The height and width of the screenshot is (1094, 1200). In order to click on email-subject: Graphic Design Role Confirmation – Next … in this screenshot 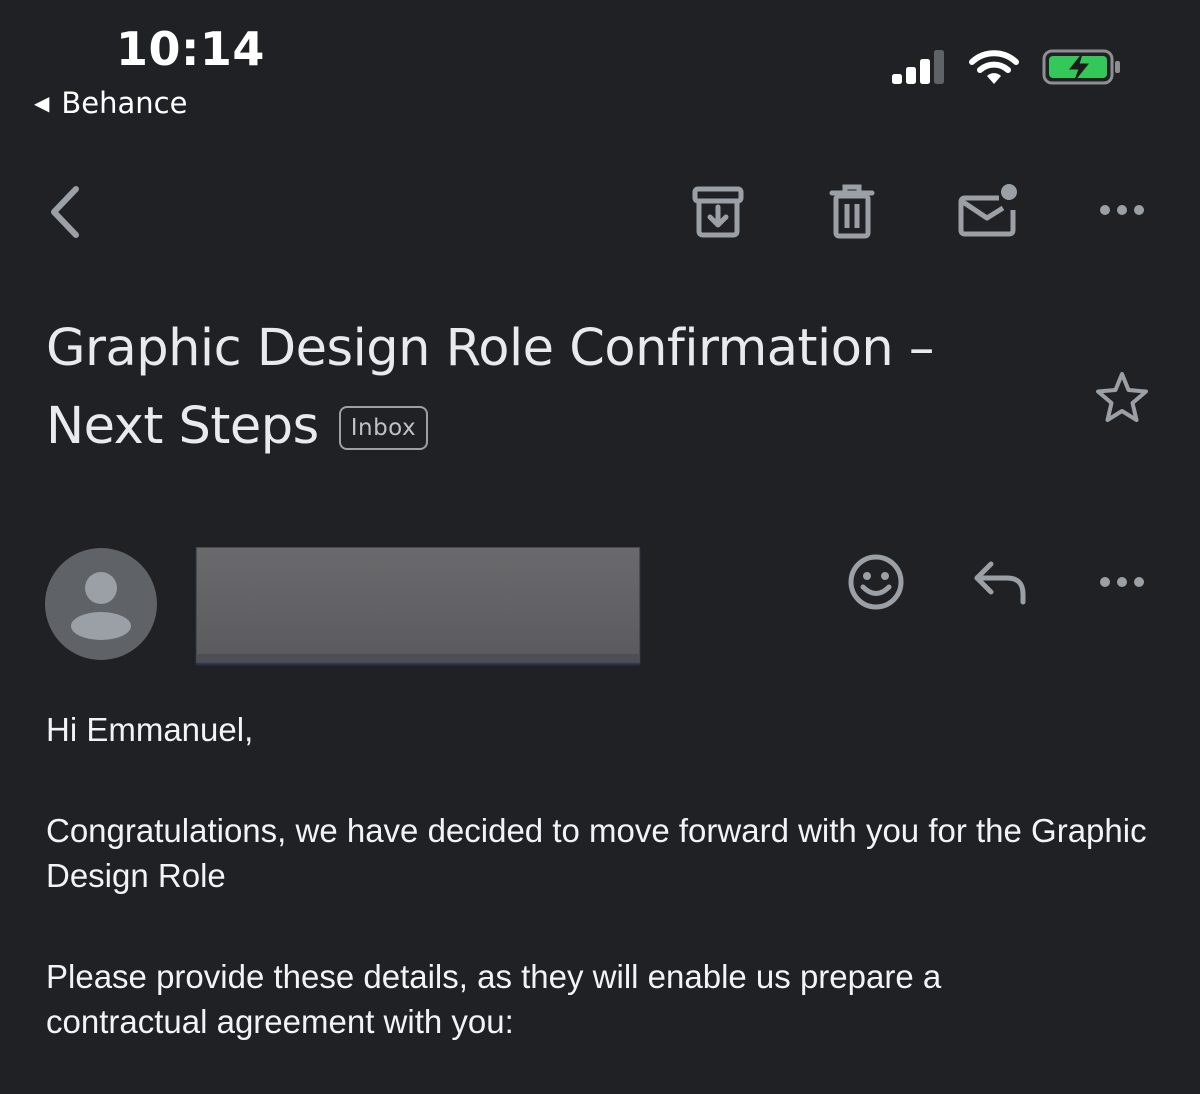, I will do `click(551, 388)`.